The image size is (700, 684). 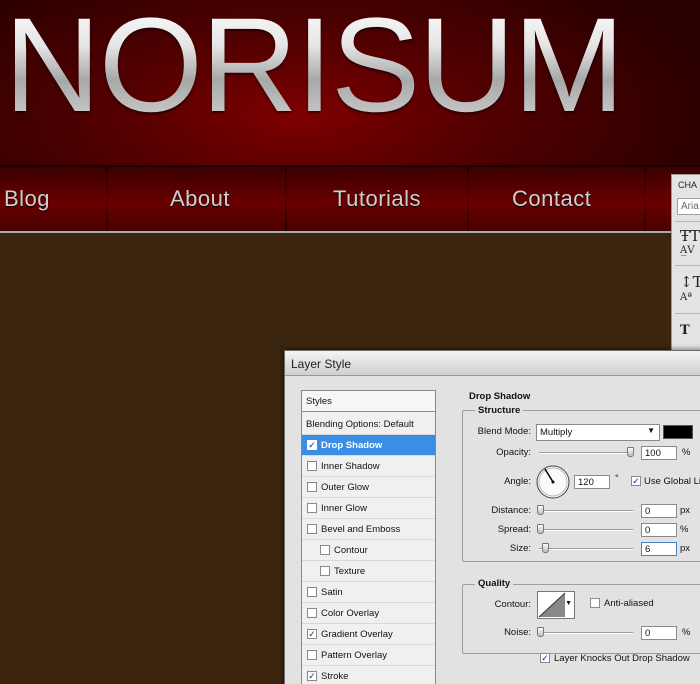 What do you see at coordinates (685, 330) in the screenshot?
I see `faux-bold-icon: T` at bounding box center [685, 330].